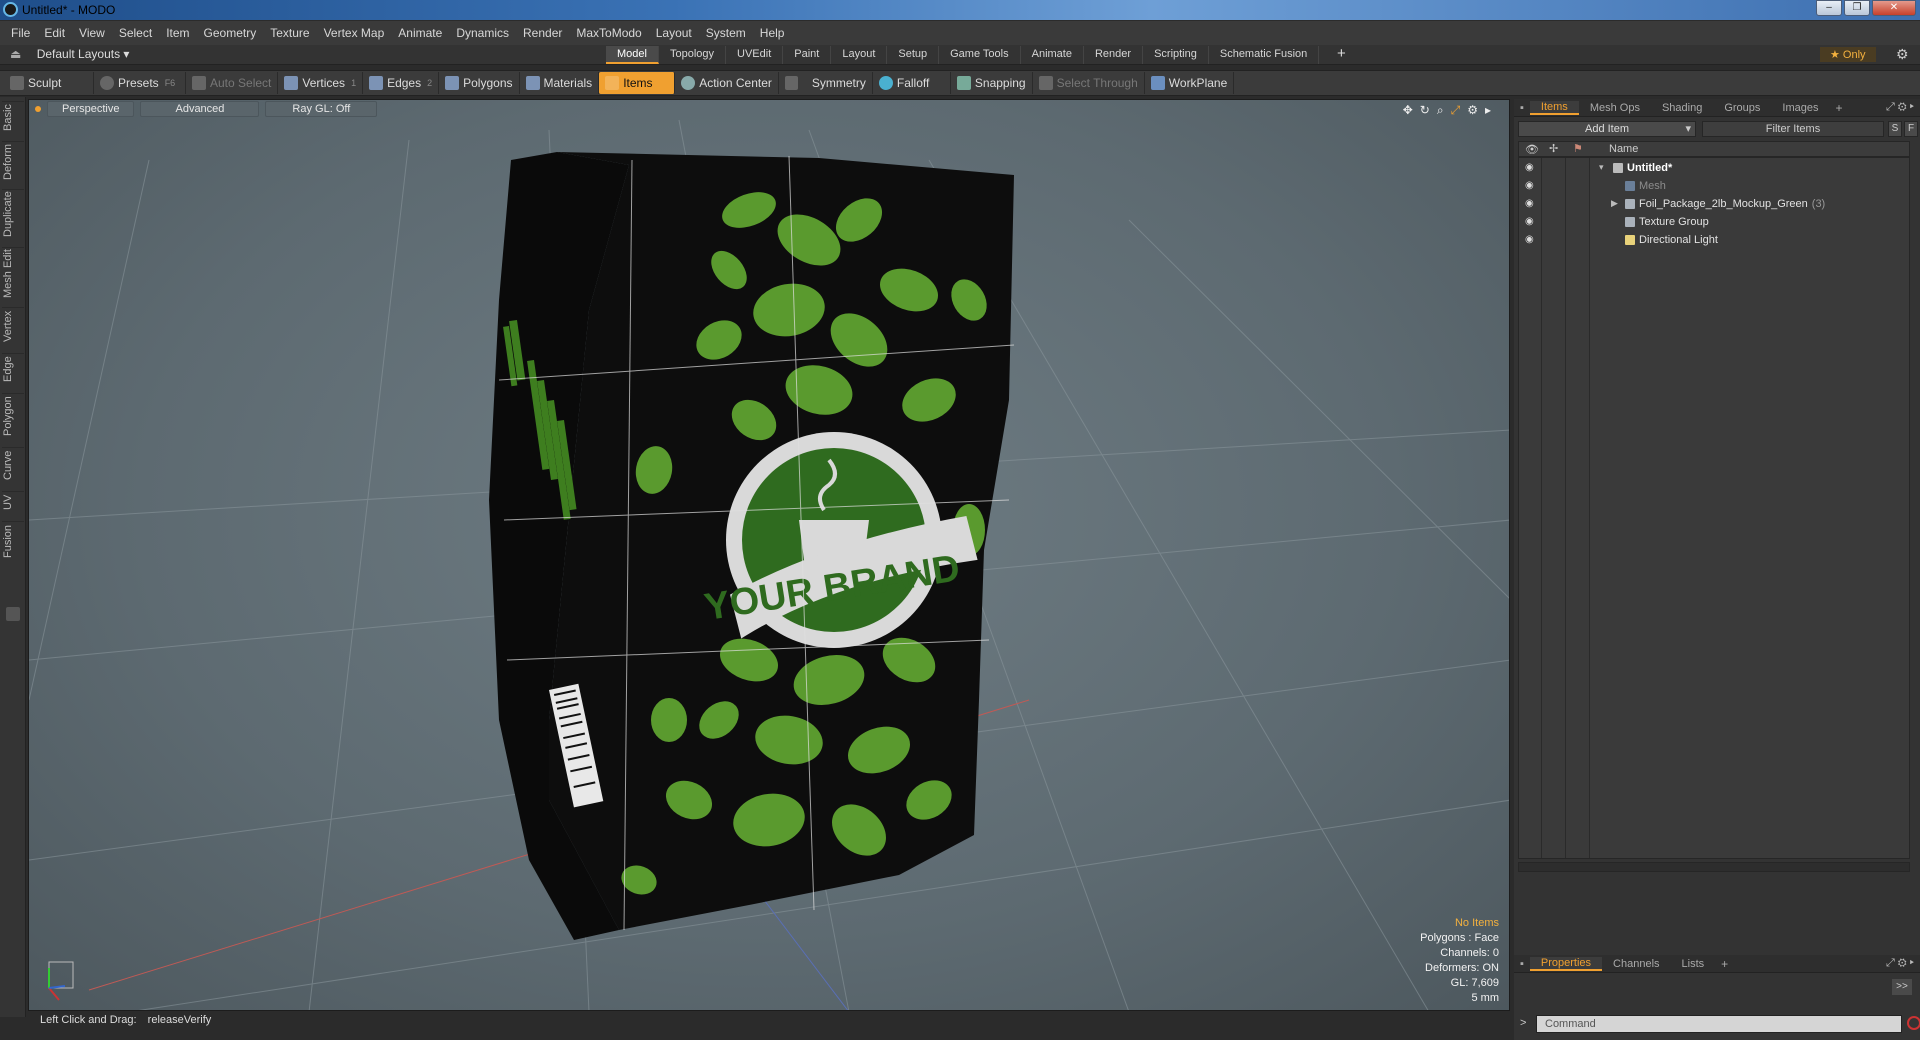 This screenshot has width=1920, height=1040. What do you see at coordinates (632, 55) in the screenshot?
I see `tab-model: Model` at bounding box center [632, 55].